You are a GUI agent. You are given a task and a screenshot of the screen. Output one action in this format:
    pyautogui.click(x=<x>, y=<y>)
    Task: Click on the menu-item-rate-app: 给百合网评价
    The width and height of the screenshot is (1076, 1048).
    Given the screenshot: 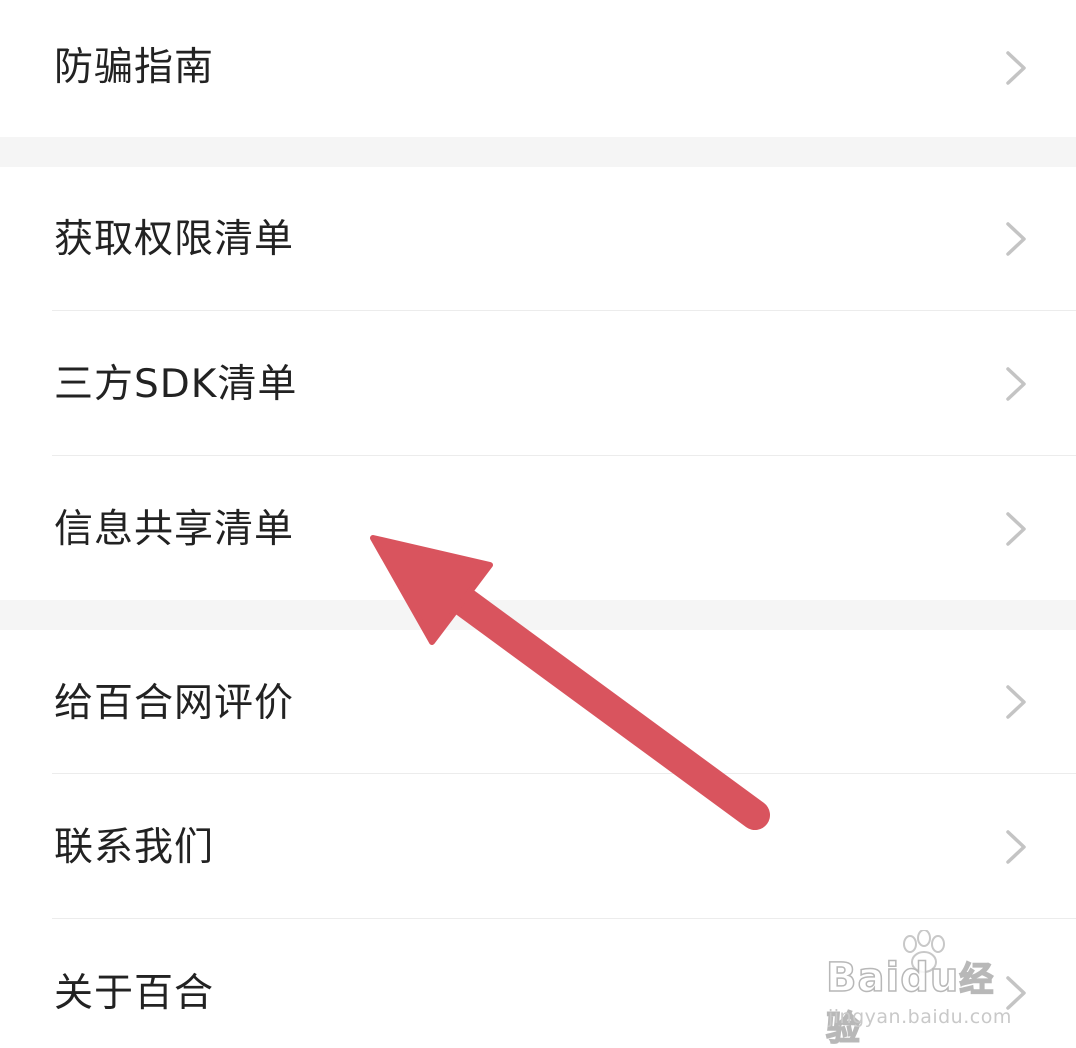 What is the action you would take?
    pyautogui.click(x=538, y=701)
    